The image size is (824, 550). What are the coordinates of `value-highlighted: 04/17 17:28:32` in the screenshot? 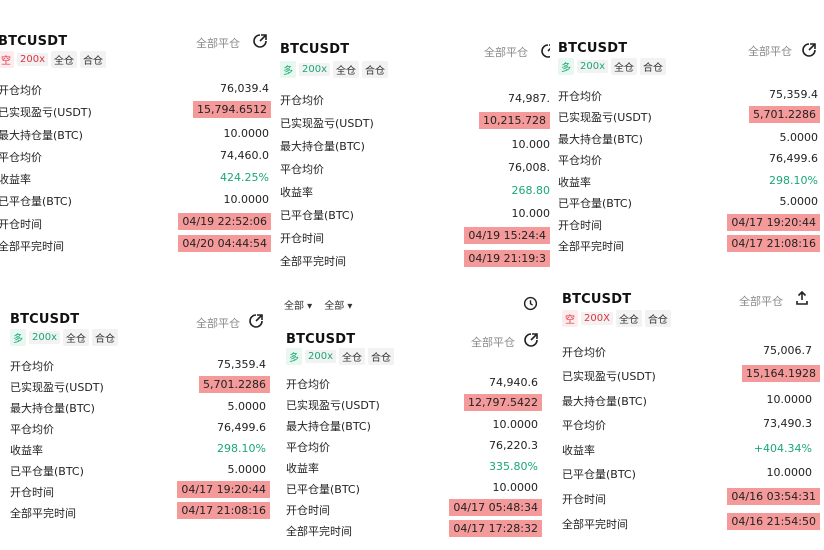 It's located at (495, 528).